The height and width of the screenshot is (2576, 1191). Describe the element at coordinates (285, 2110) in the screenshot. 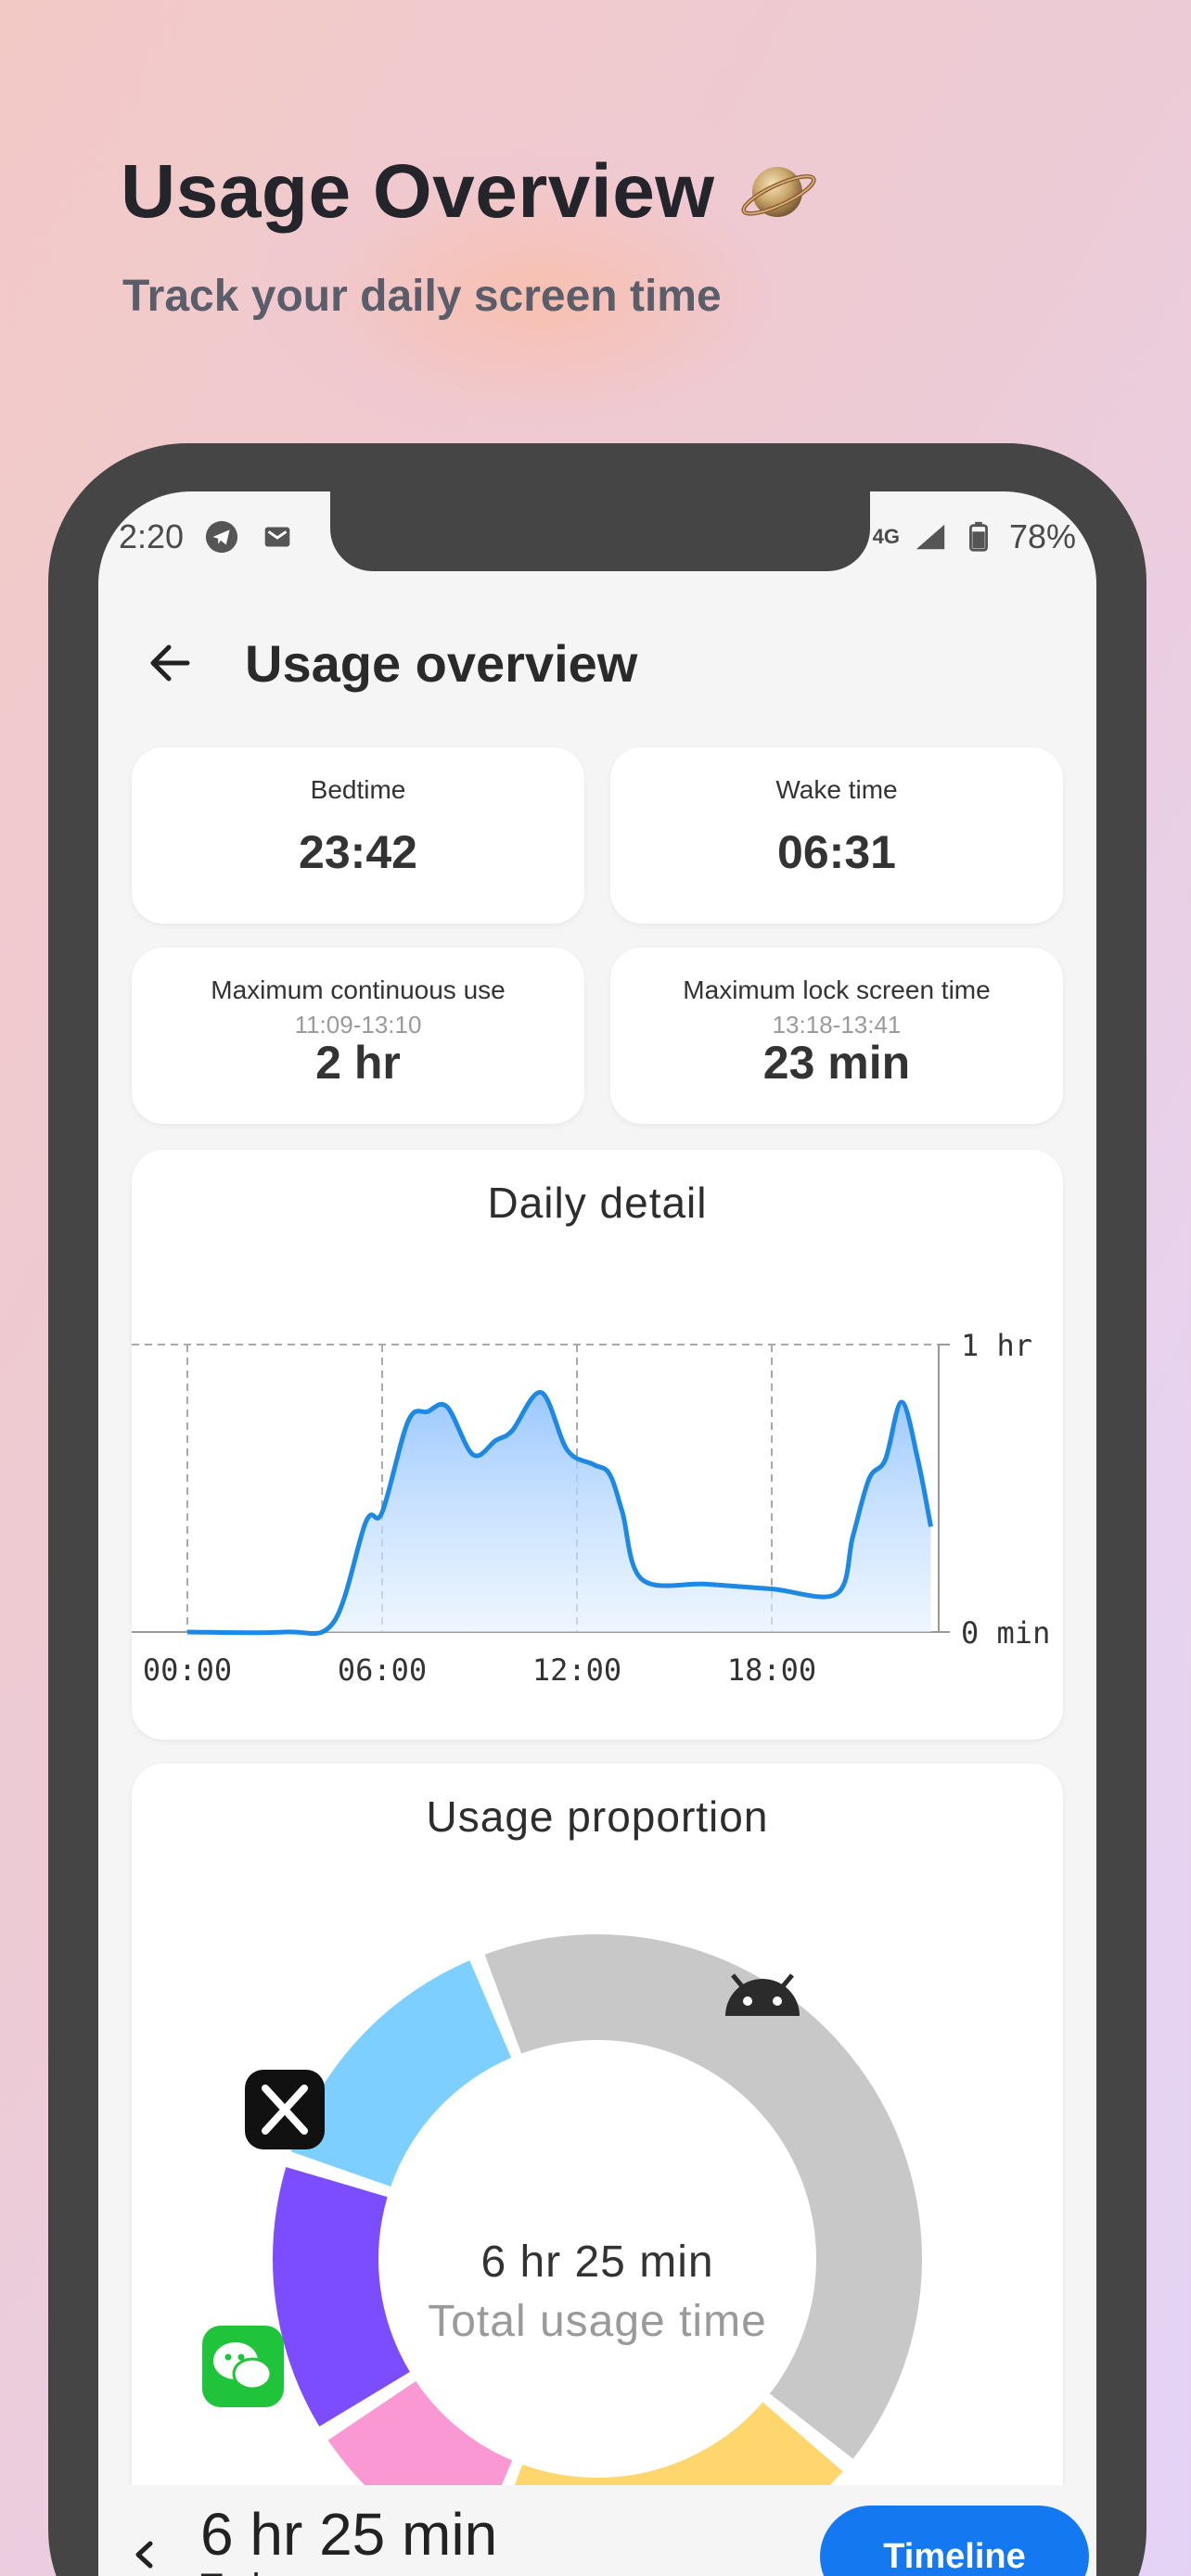

I see `x-icon` at that location.